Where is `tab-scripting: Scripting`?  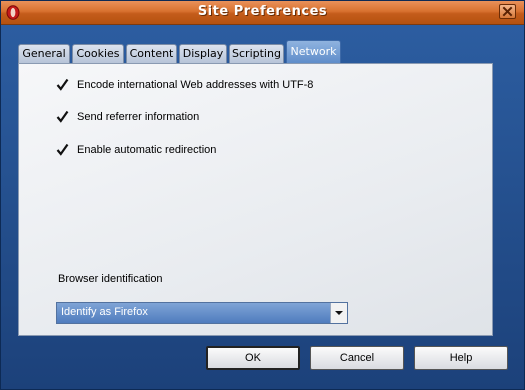
tab-scripting: Scripting is located at coordinates (256, 53).